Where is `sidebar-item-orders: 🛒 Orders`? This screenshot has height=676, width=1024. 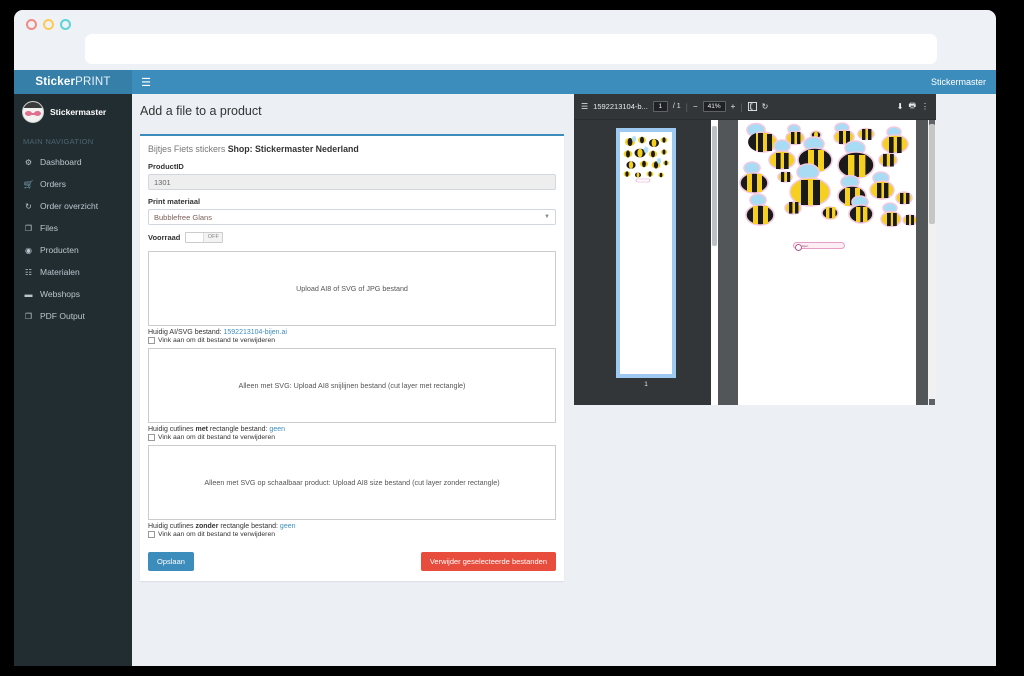 sidebar-item-orders: 🛒 Orders is located at coordinates (73, 184).